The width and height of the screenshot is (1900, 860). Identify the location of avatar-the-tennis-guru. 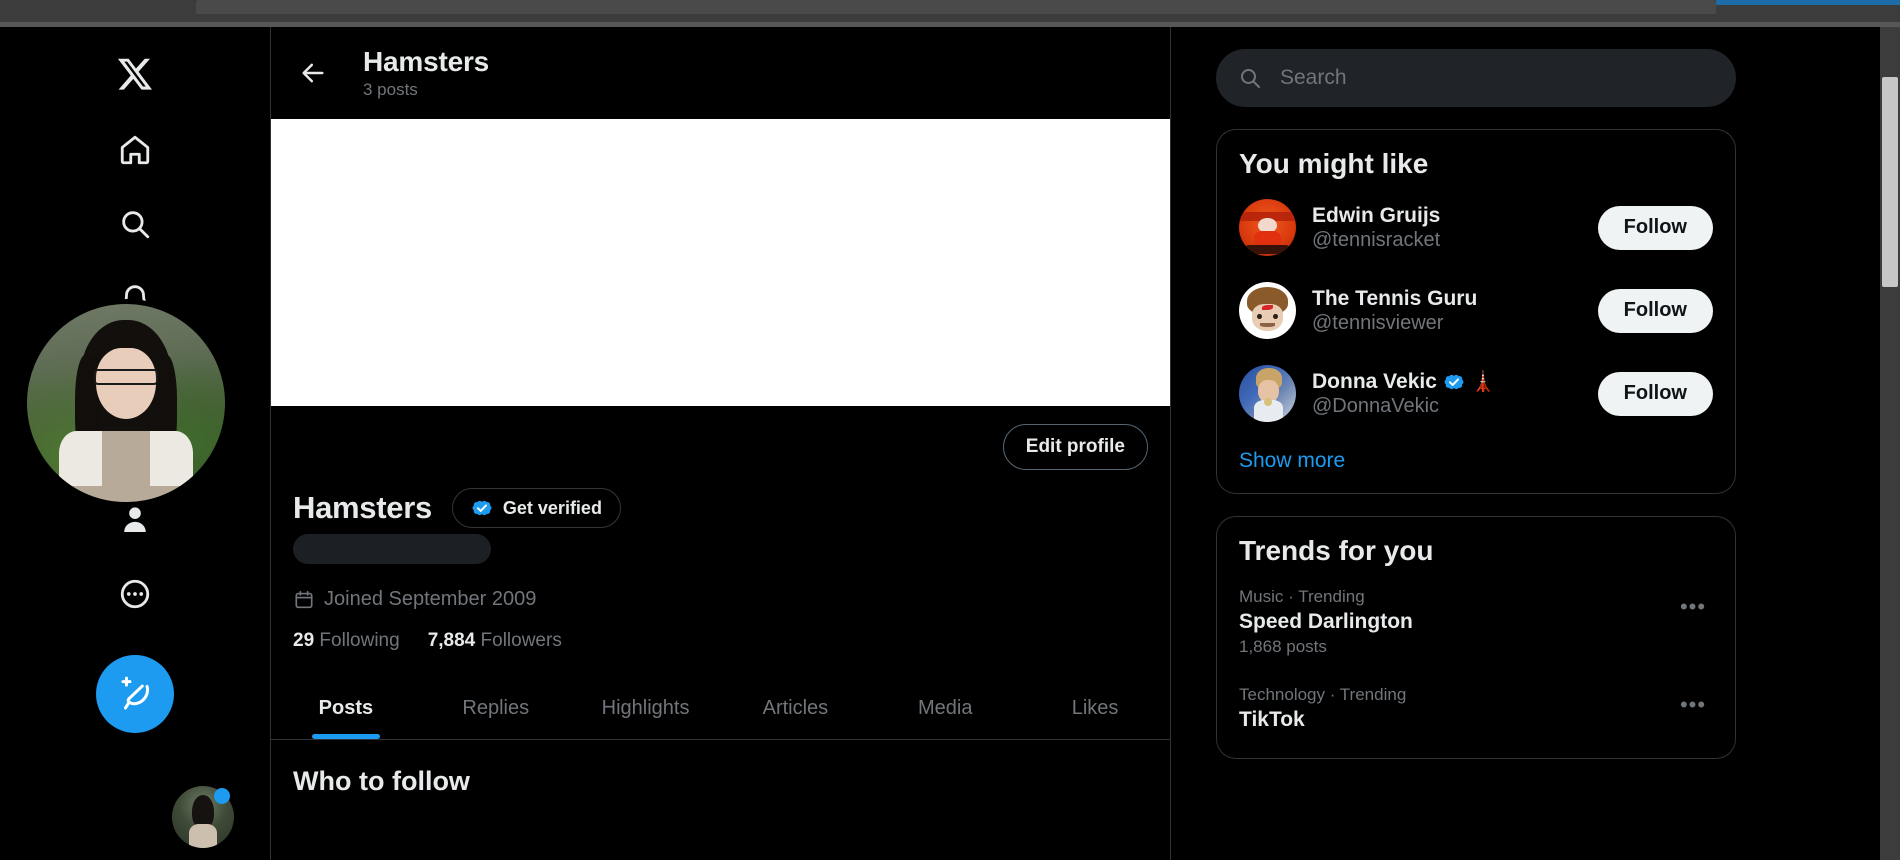
(1267, 310).